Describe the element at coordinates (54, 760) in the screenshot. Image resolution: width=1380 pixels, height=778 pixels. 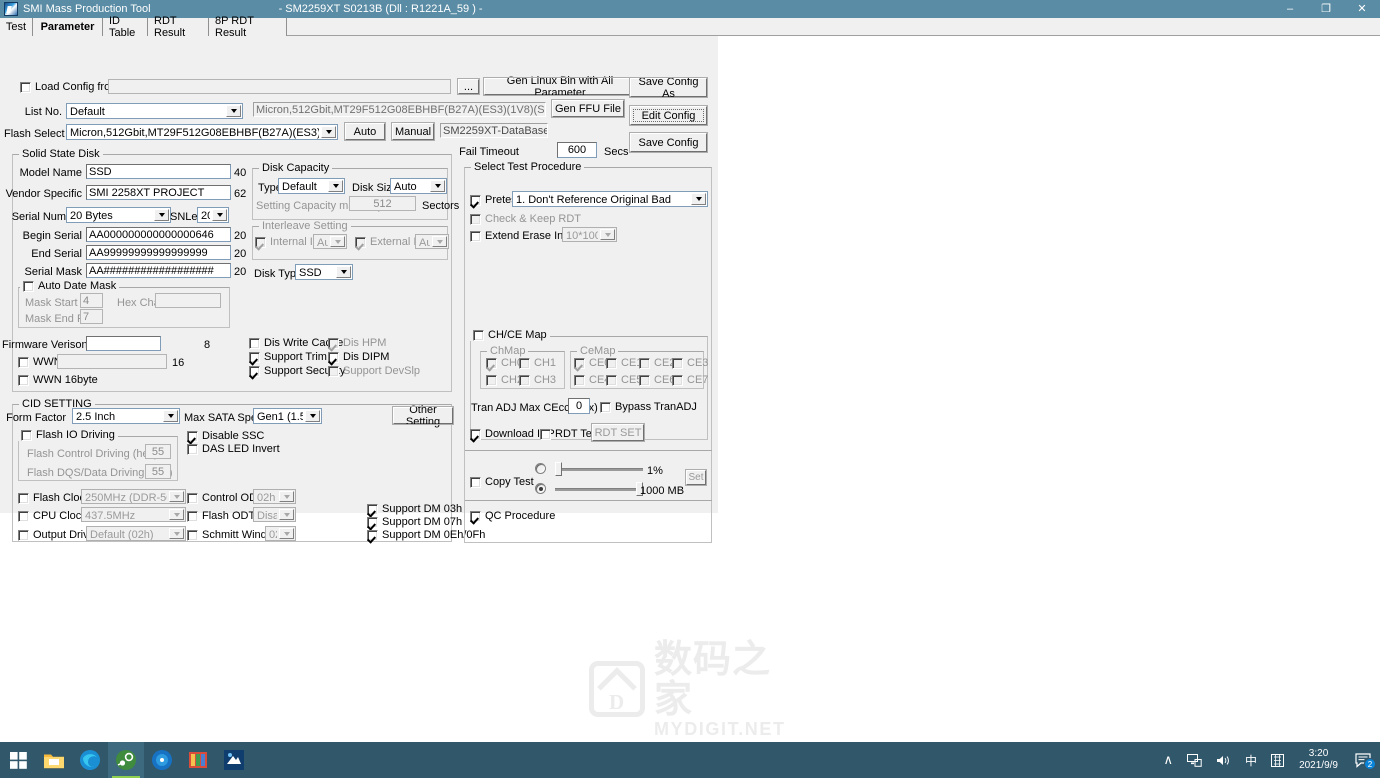
I see `file-explorer-button` at that location.